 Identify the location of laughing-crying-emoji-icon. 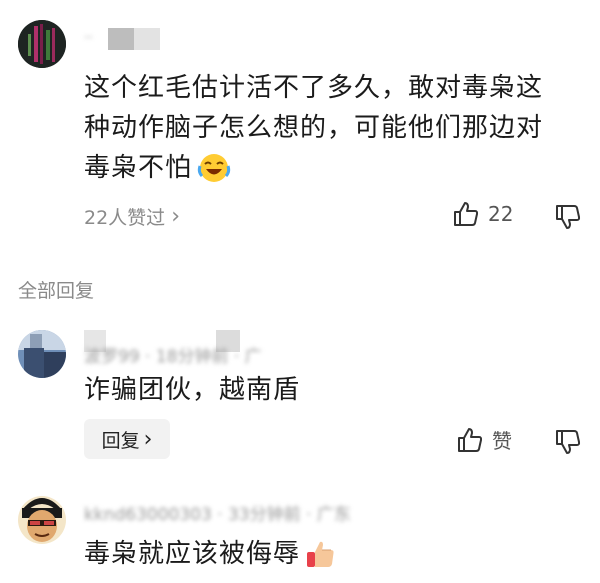
(214, 168).